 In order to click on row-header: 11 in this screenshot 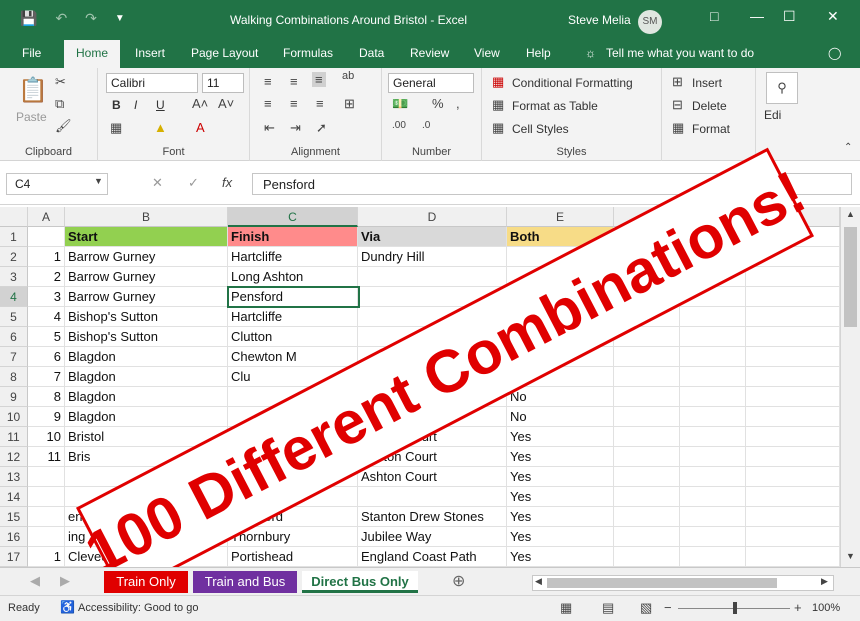, I will do `click(14, 437)`.